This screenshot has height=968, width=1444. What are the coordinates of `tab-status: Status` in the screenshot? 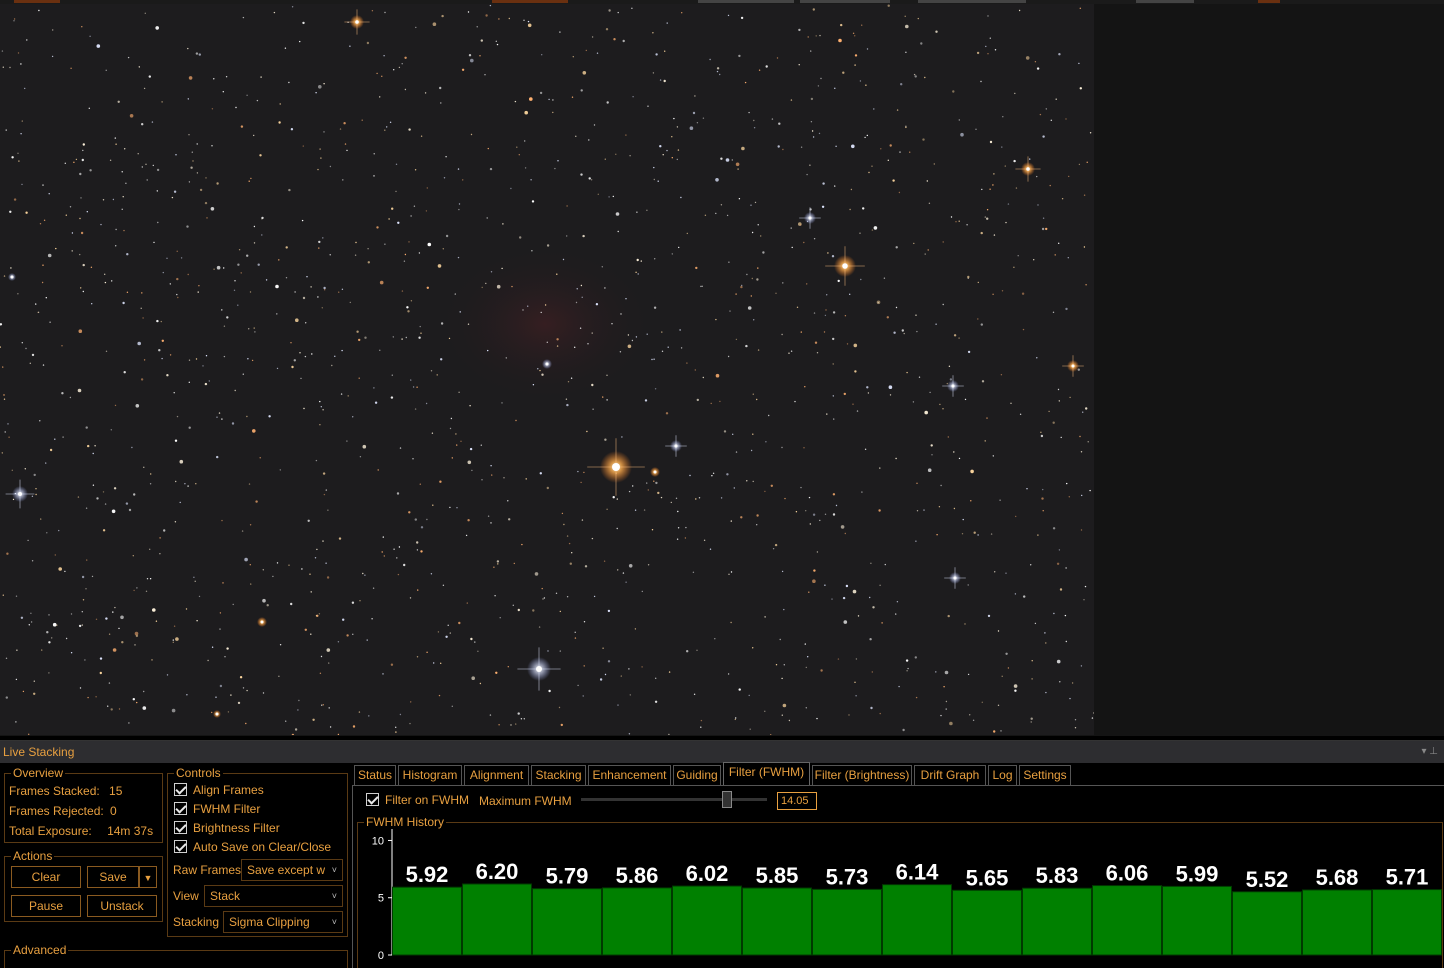 It's located at (375, 775).